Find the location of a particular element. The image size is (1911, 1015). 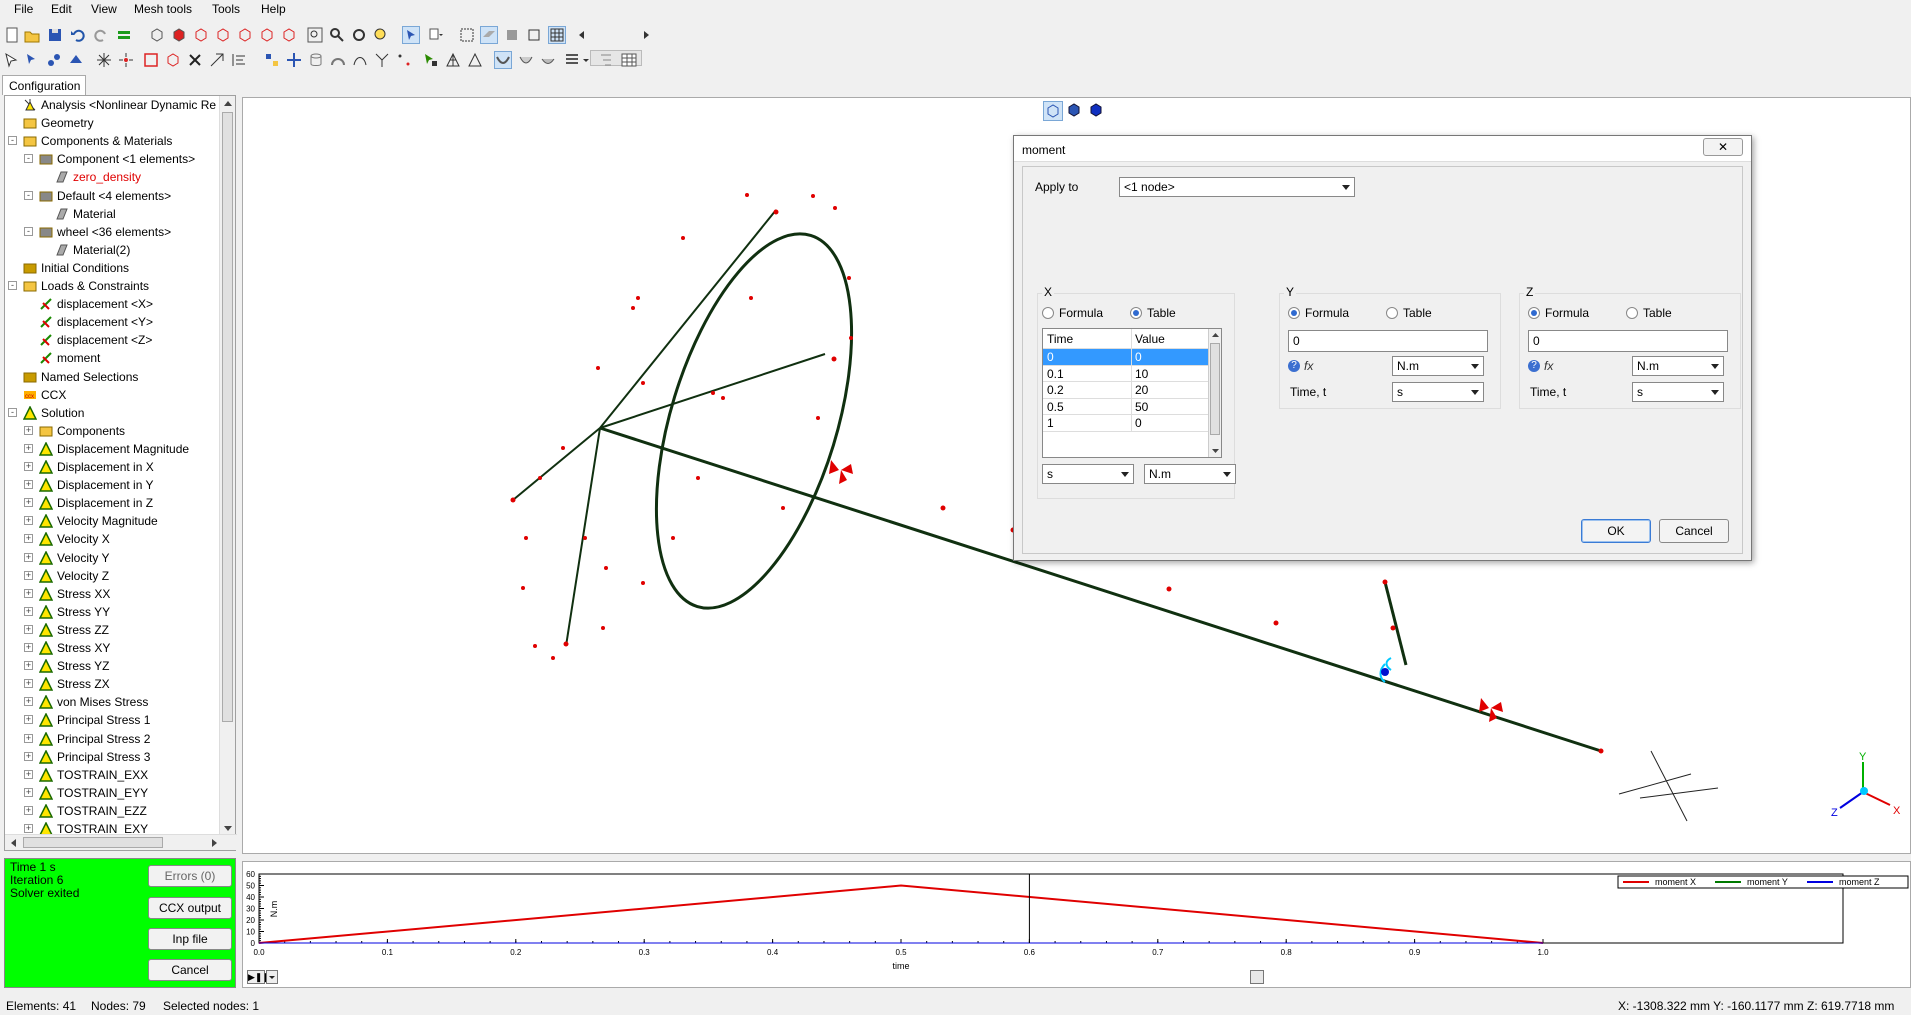

select-mode-dropdown-icon is located at coordinates (435, 35).